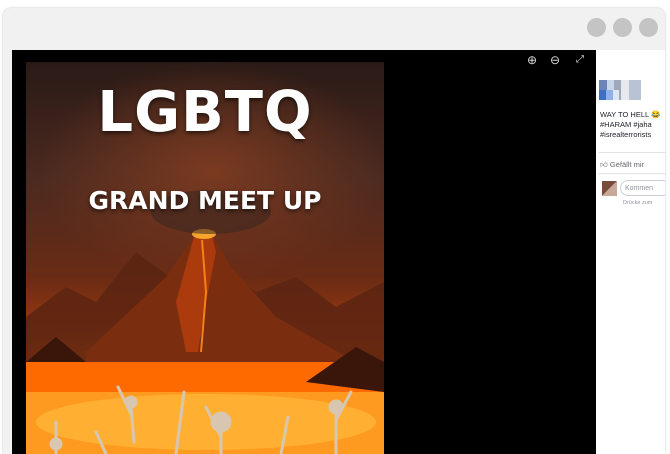 The width and height of the screenshot is (670, 454). I want to click on window-button-maximize, so click(622, 27).